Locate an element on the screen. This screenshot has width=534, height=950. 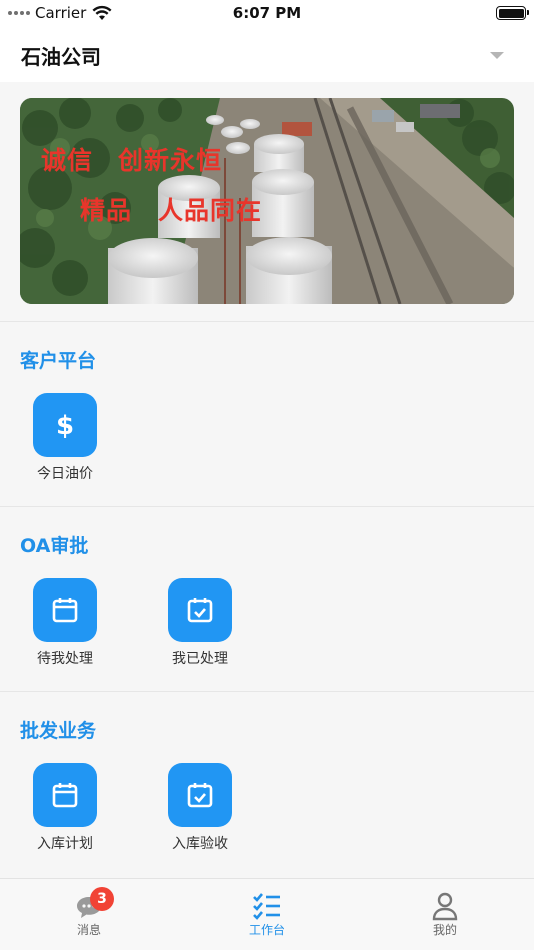
banner-slogan: 创新永恒 is located at coordinates (170, 160).